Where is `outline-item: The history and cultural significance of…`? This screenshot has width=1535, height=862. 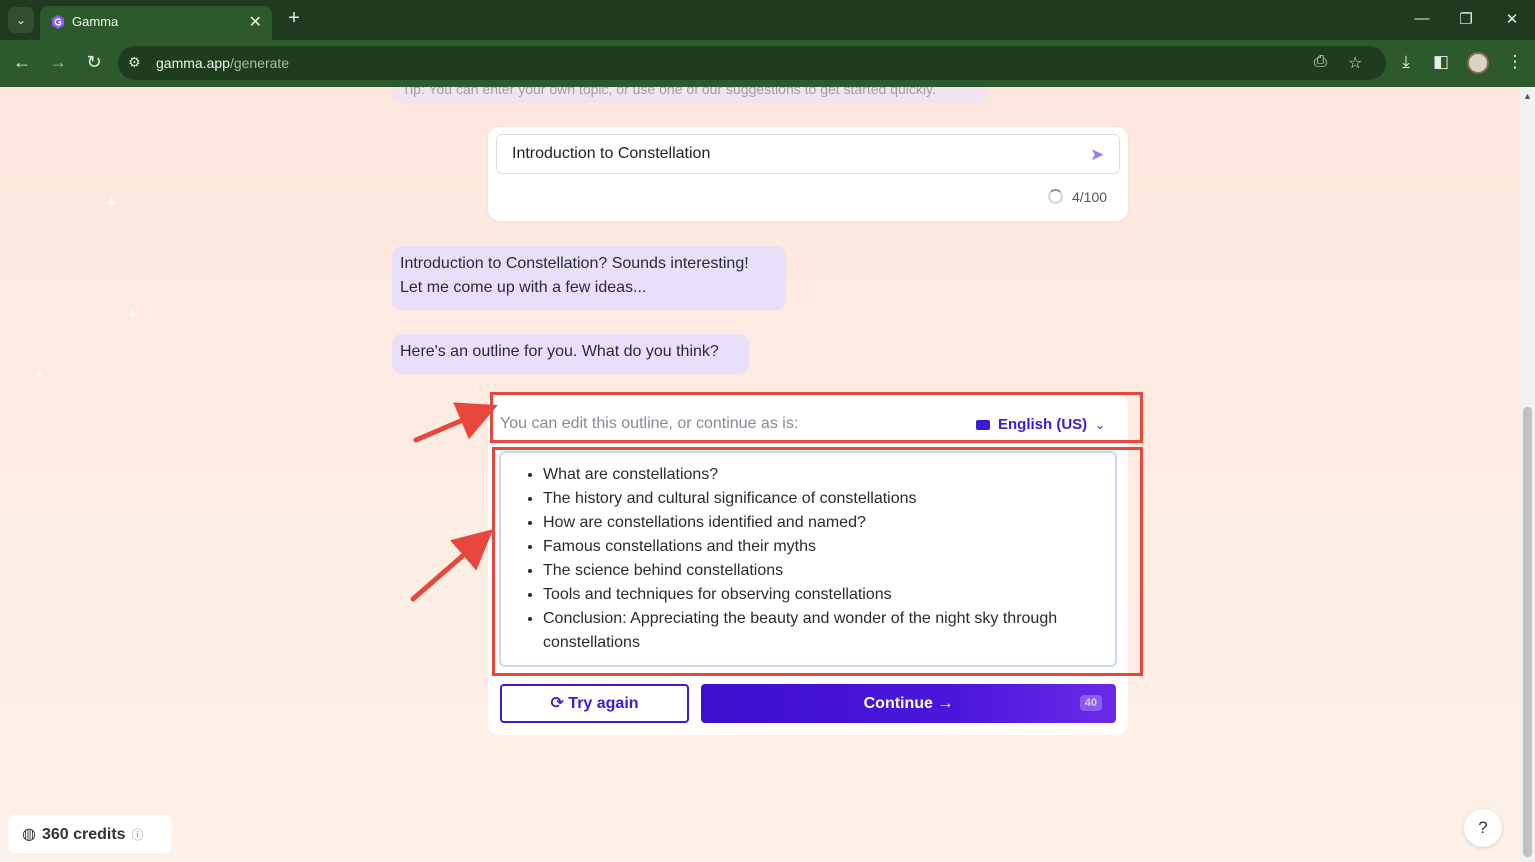 outline-item: The history and cultural significance of… is located at coordinates (824, 499).